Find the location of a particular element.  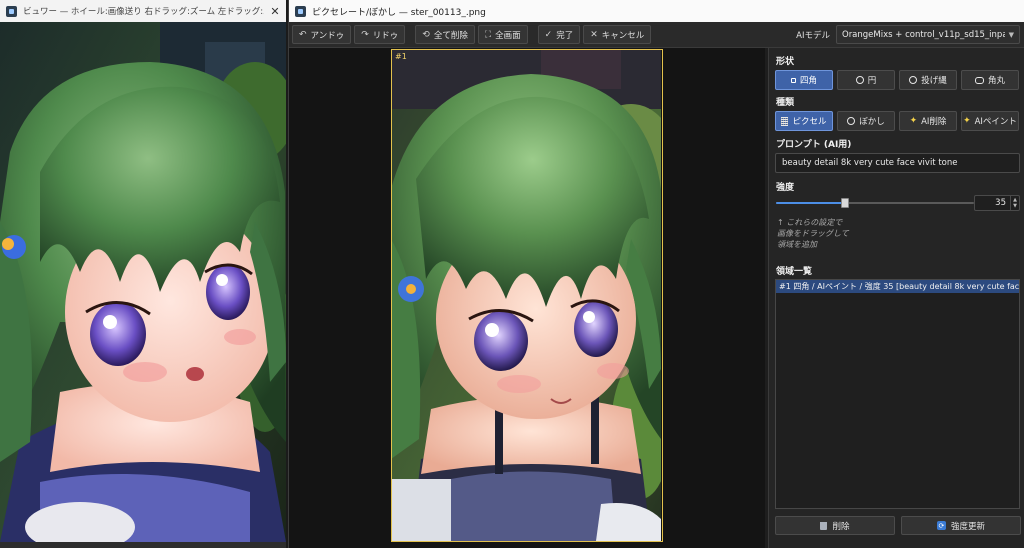

shape-button-row: 四角 円 投げ縄 角丸 is located at coordinates (897, 80).